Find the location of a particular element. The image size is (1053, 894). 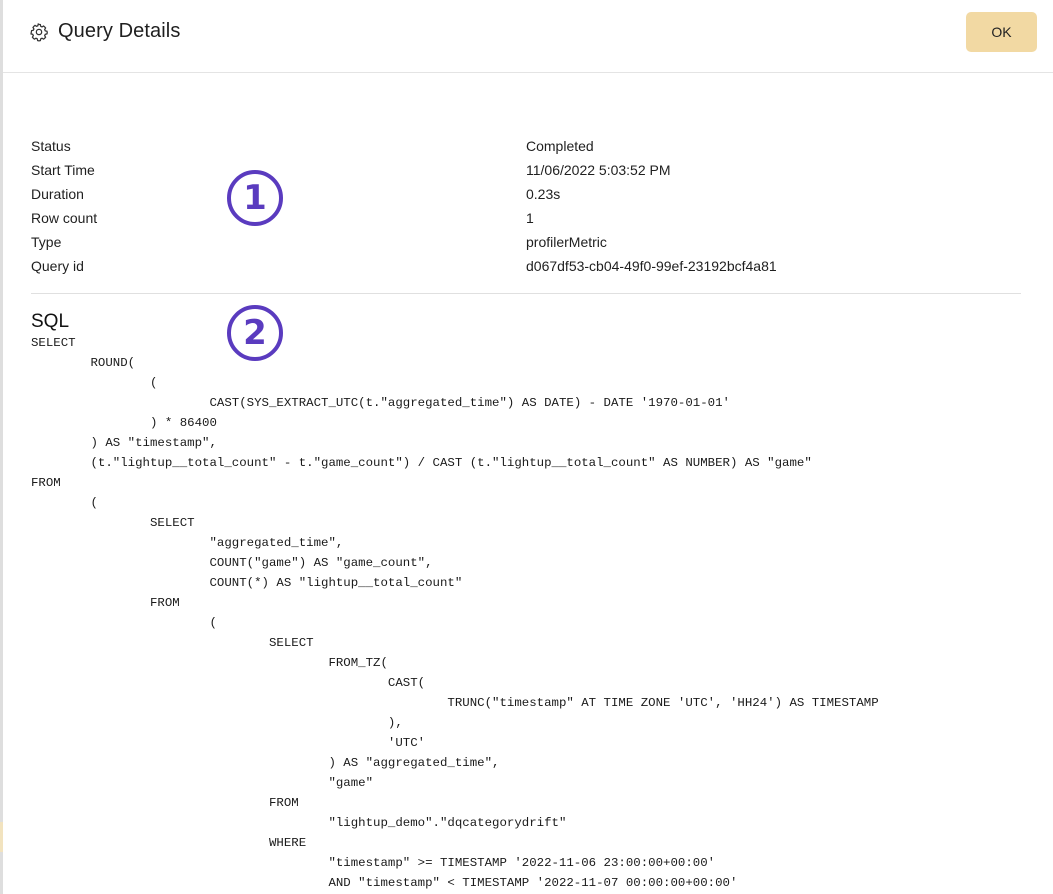

detail-row-duration: Duration 0.23s is located at coordinates (526, 194).